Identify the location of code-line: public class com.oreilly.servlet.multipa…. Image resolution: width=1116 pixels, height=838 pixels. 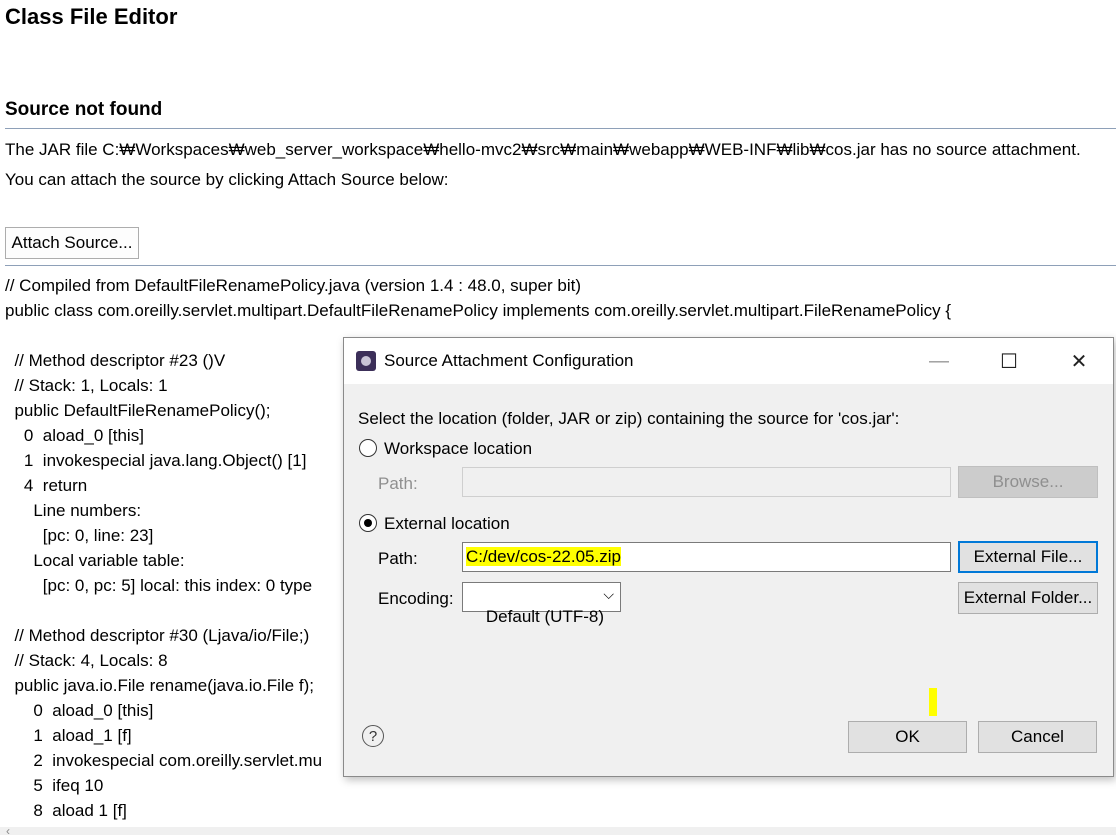
(478, 310).